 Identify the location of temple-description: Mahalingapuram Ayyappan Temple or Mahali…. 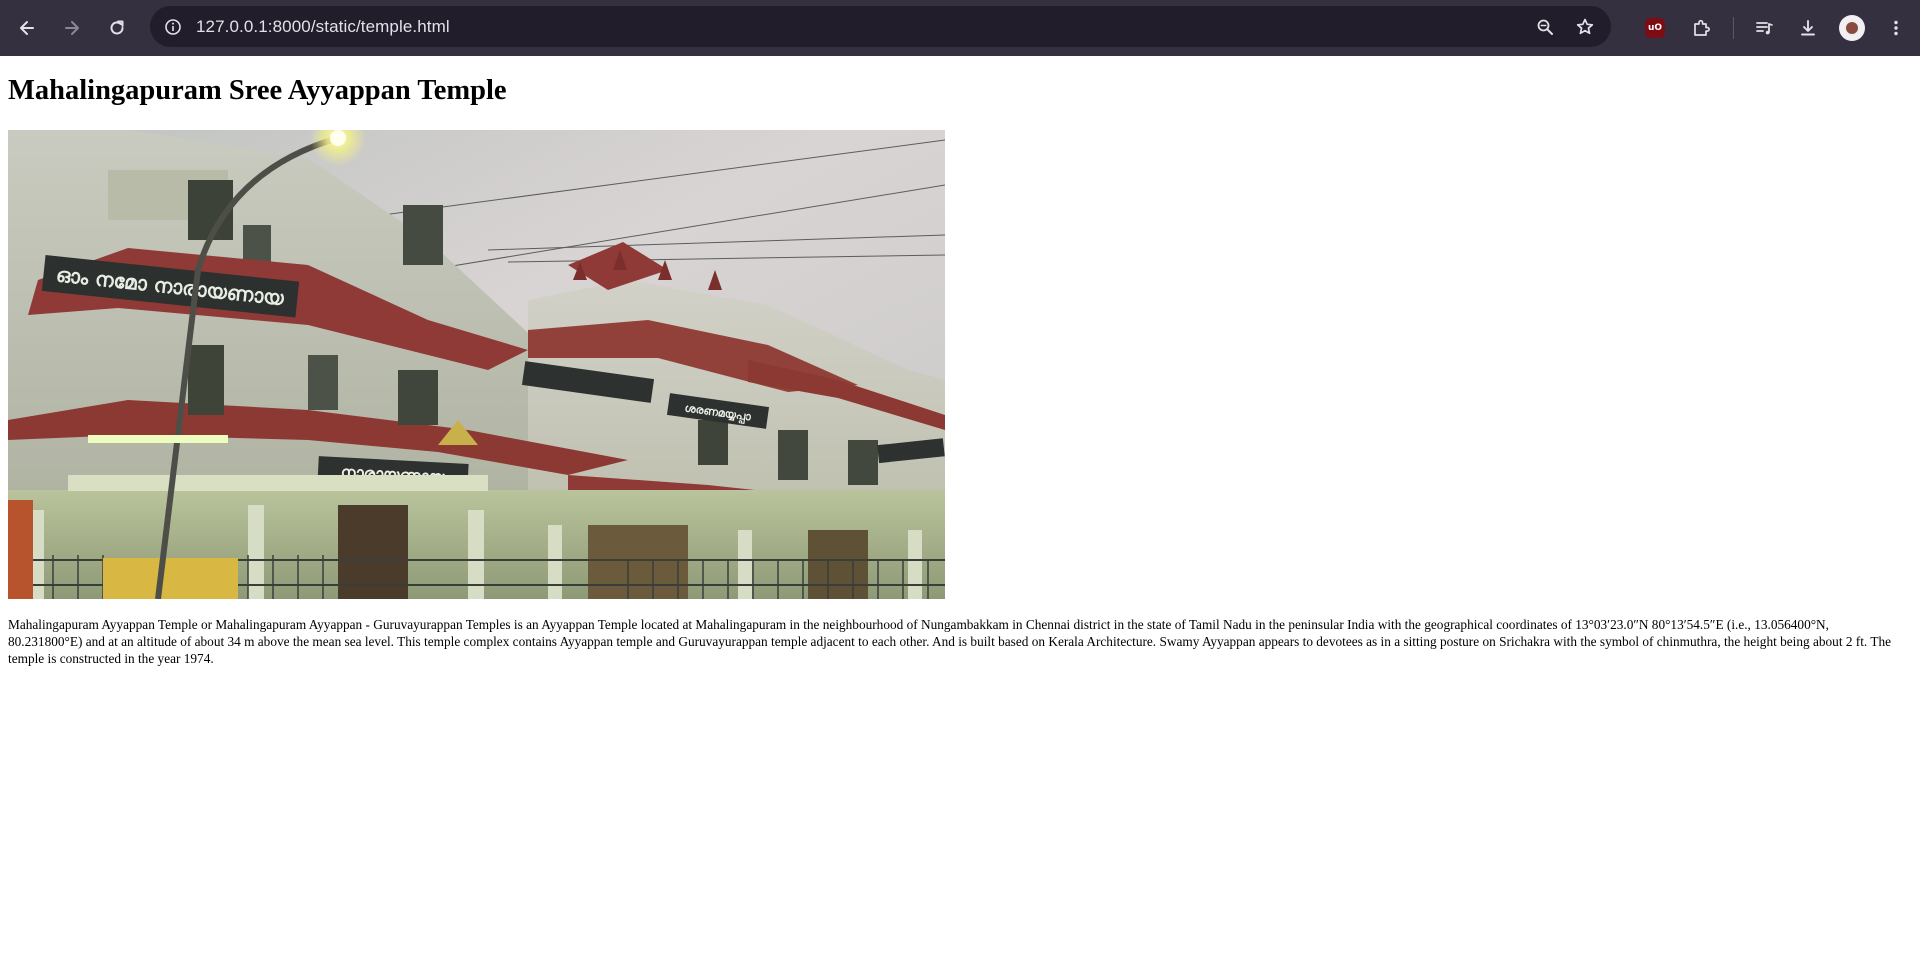
(950, 641).